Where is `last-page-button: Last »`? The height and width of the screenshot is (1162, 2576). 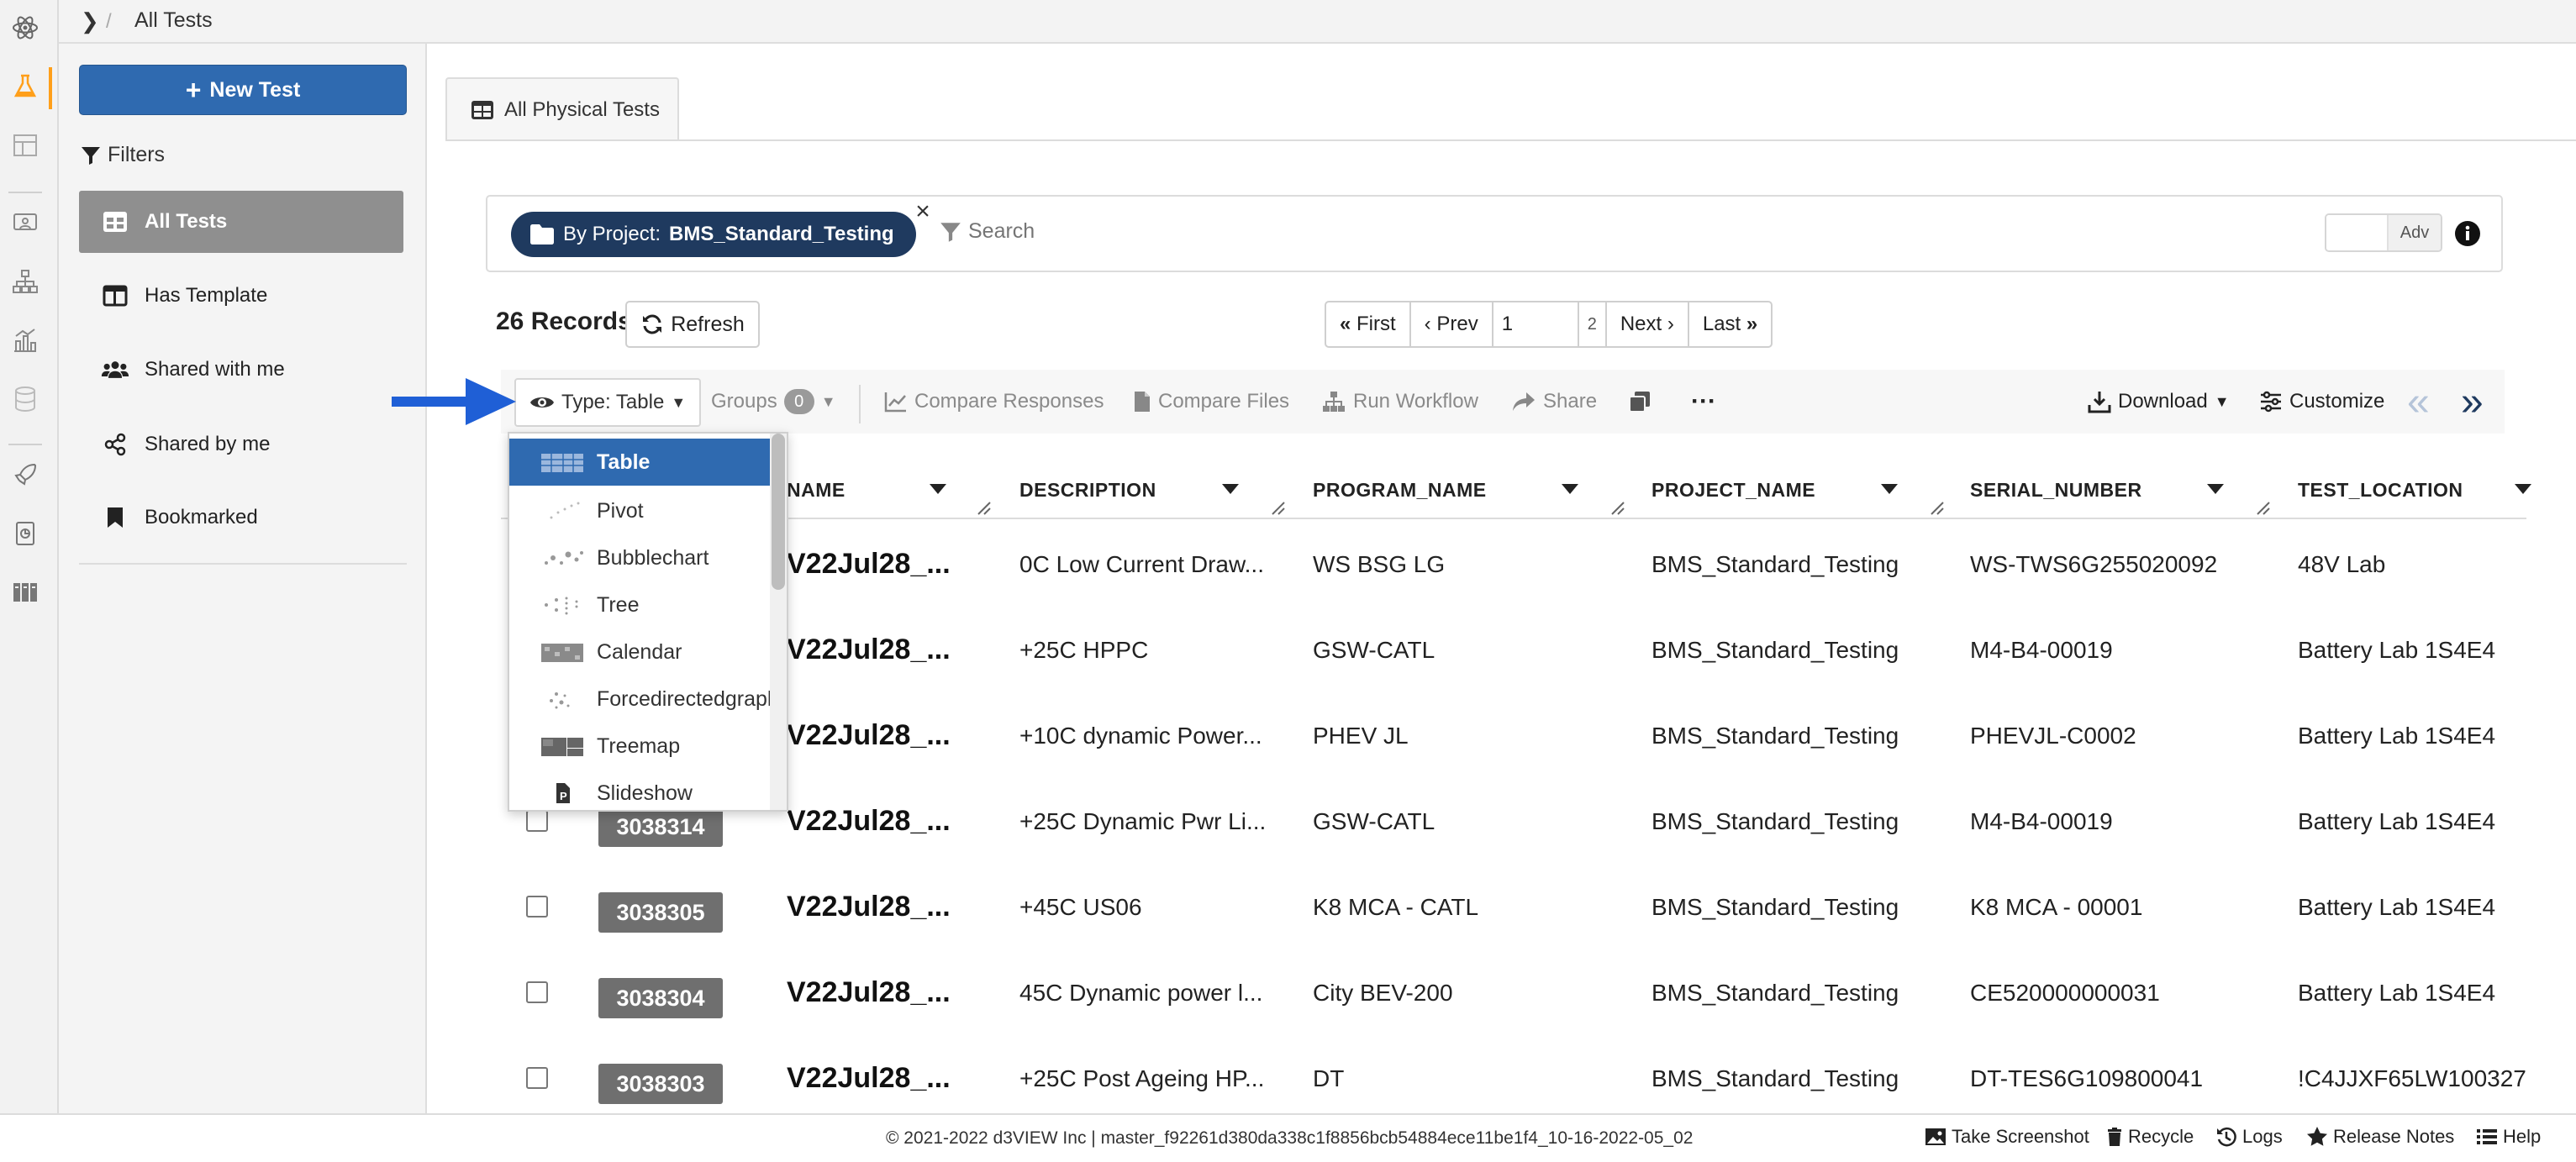
last-page-button: Last » is located at coordinates (1730, 324).